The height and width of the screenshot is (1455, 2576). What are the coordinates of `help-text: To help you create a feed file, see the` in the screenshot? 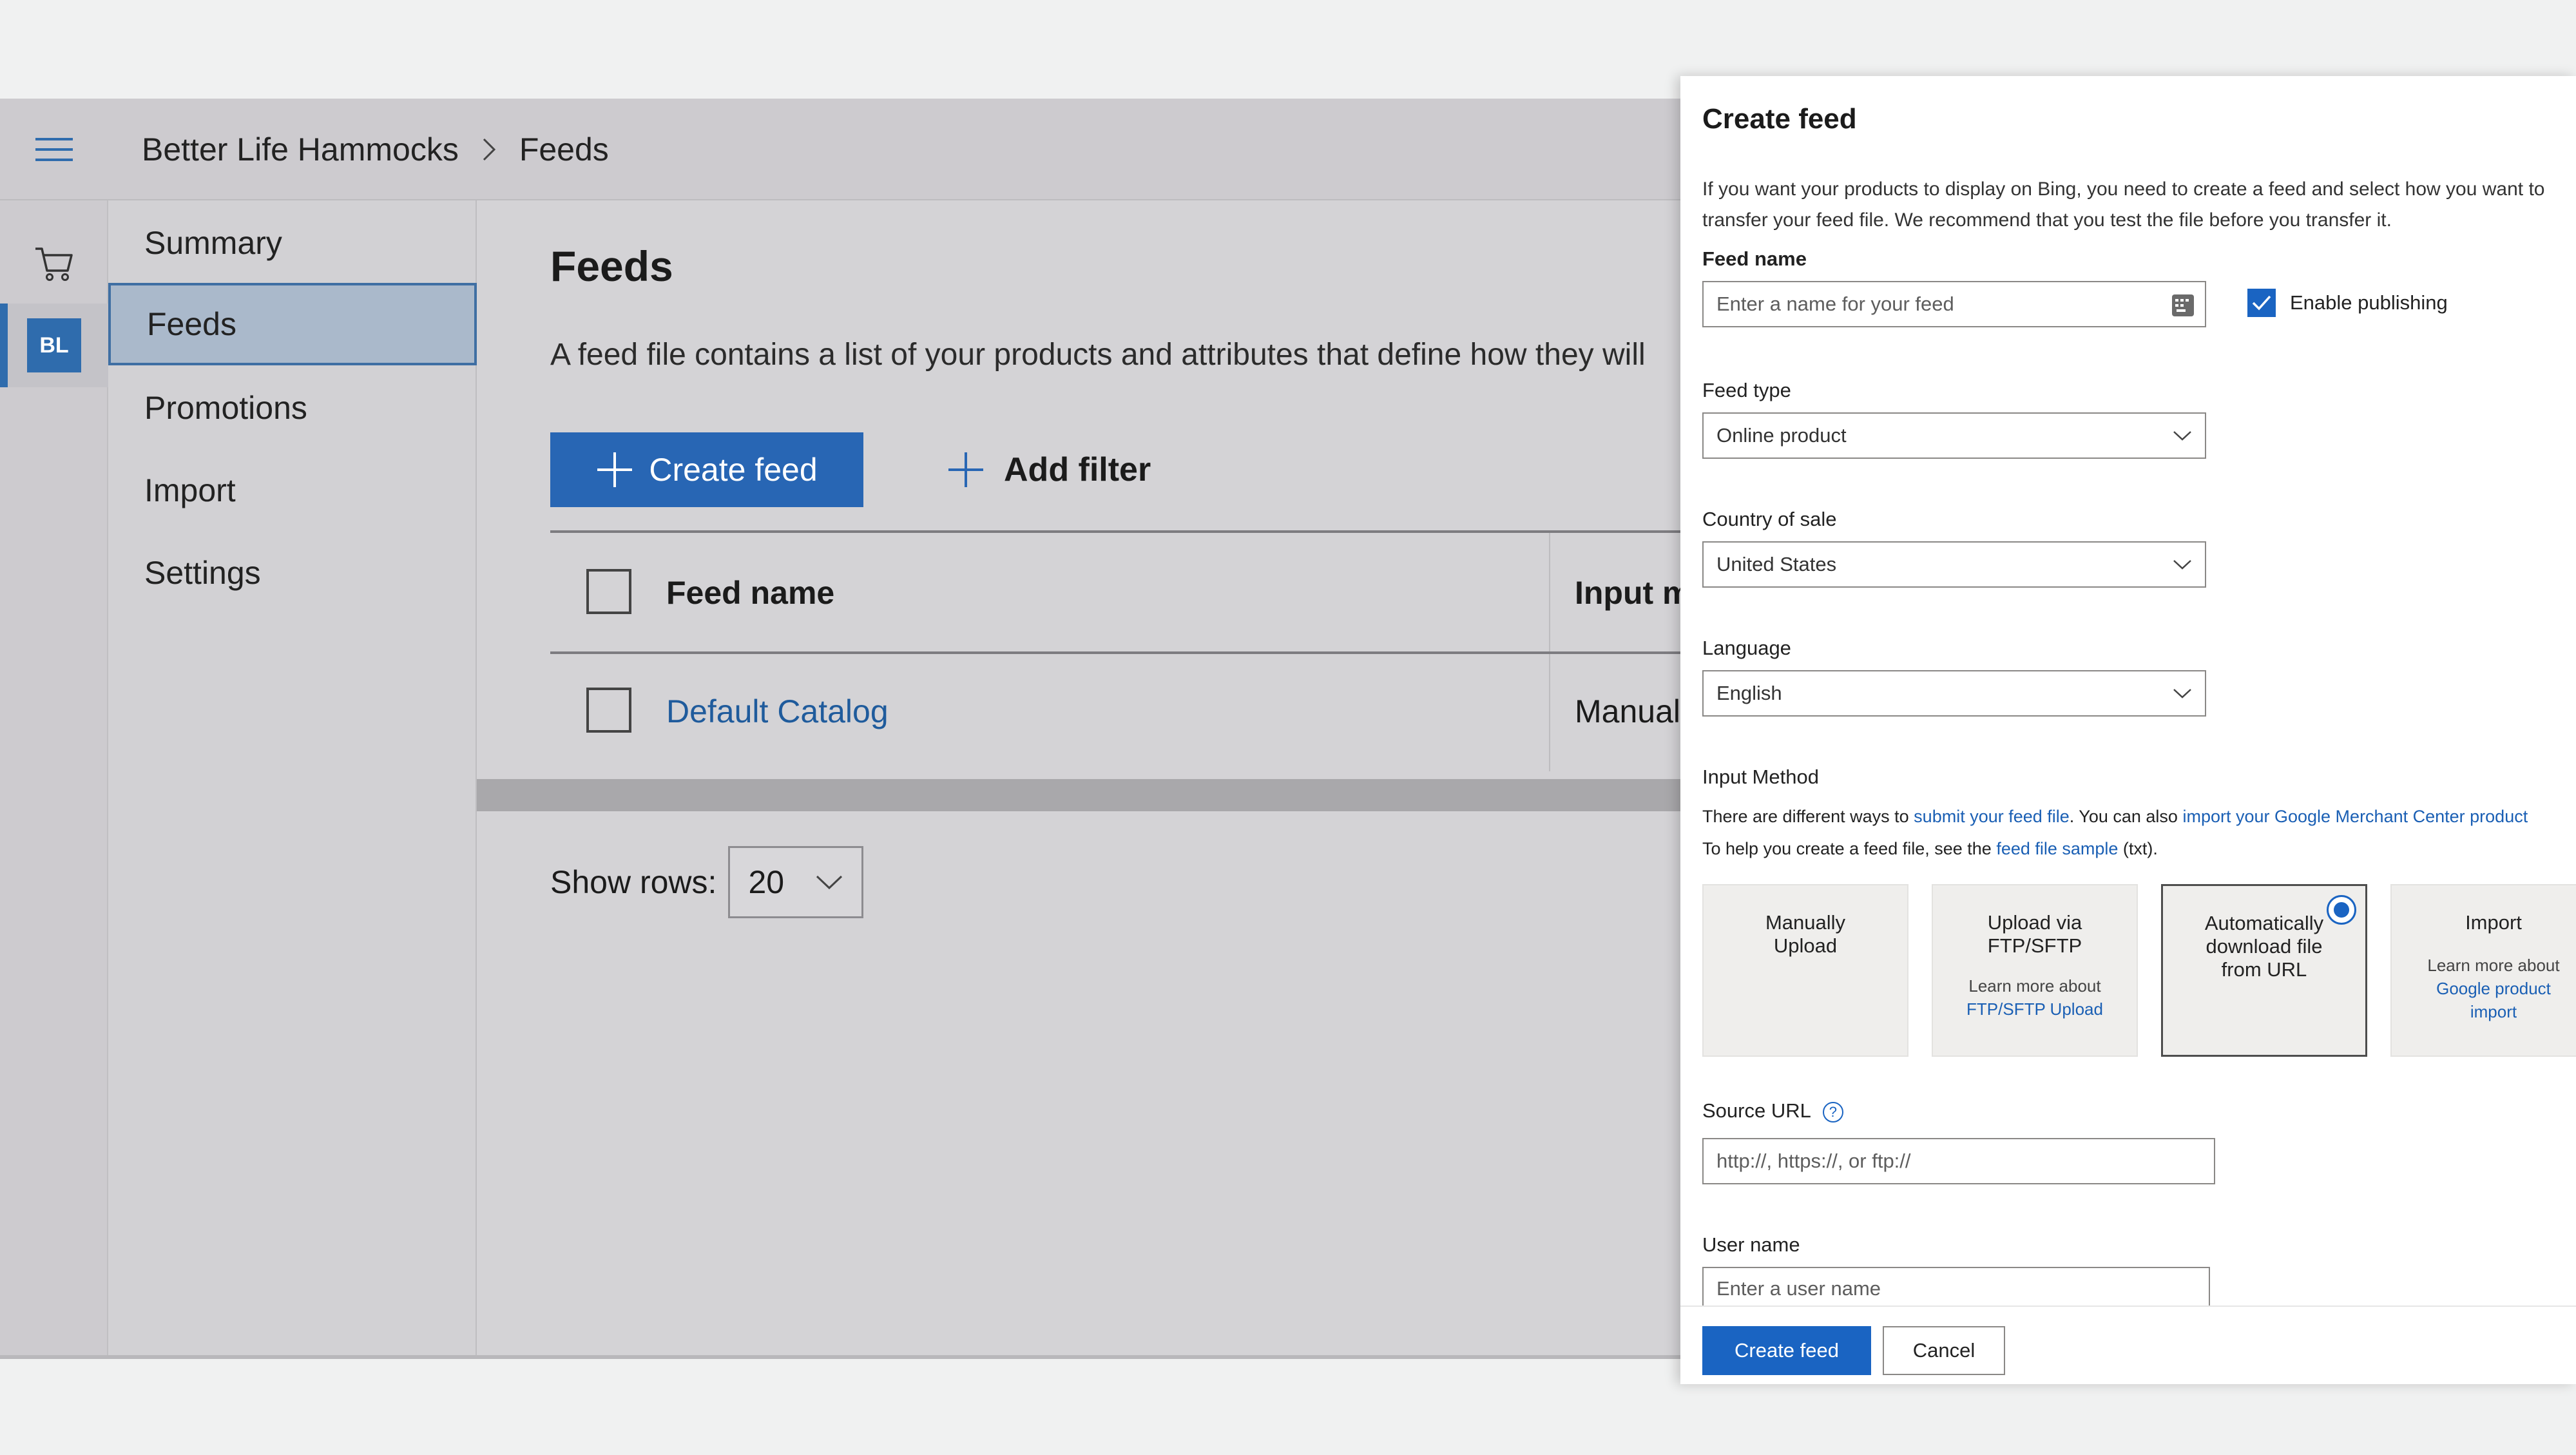 It's located at (1850, 848).